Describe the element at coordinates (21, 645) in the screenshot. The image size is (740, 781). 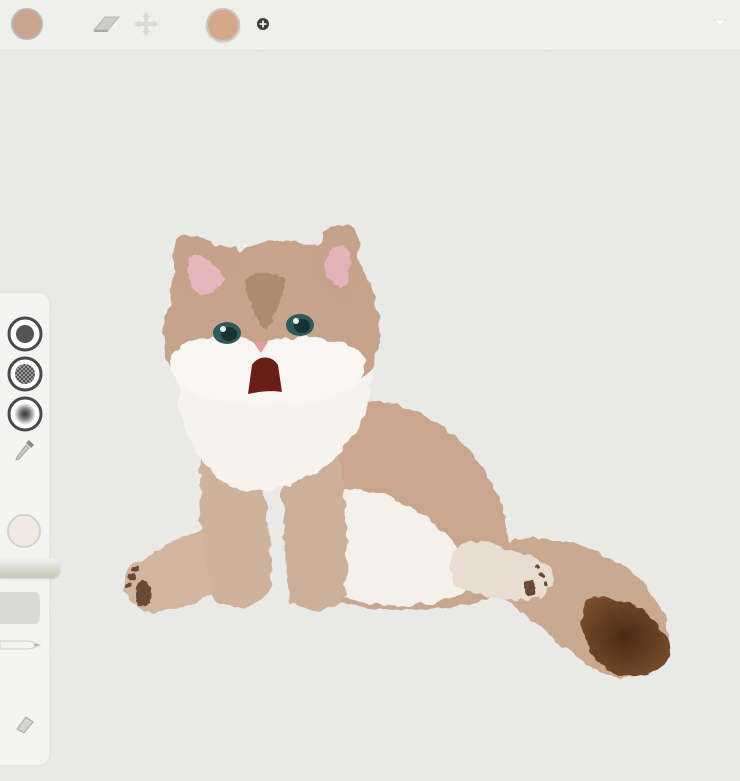
I see `pencil-icon` at that location.